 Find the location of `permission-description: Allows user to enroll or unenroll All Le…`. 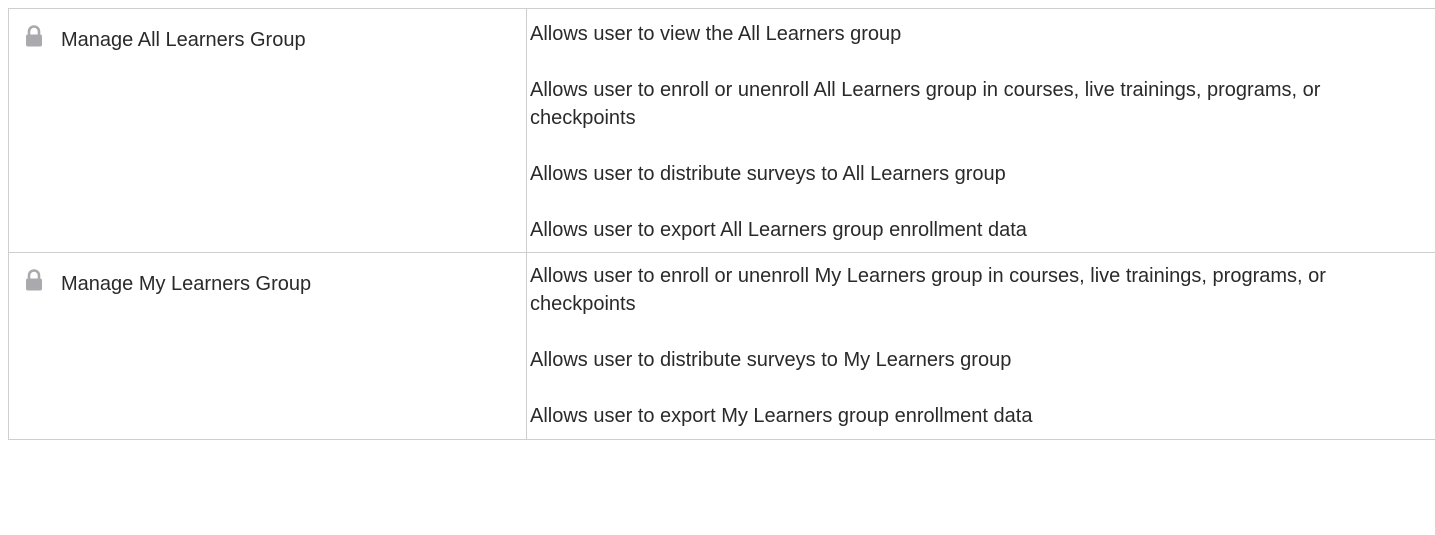

permission-description: Allows user to enroll or unenroll All Le… is located at coordinates (925, 104).